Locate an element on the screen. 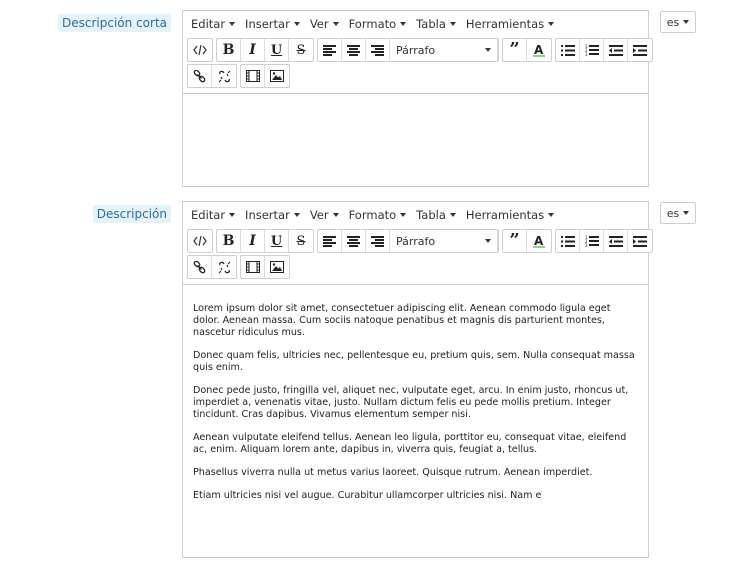 The image size is (752, 573). code-icon is located at coordinates (200, 50).